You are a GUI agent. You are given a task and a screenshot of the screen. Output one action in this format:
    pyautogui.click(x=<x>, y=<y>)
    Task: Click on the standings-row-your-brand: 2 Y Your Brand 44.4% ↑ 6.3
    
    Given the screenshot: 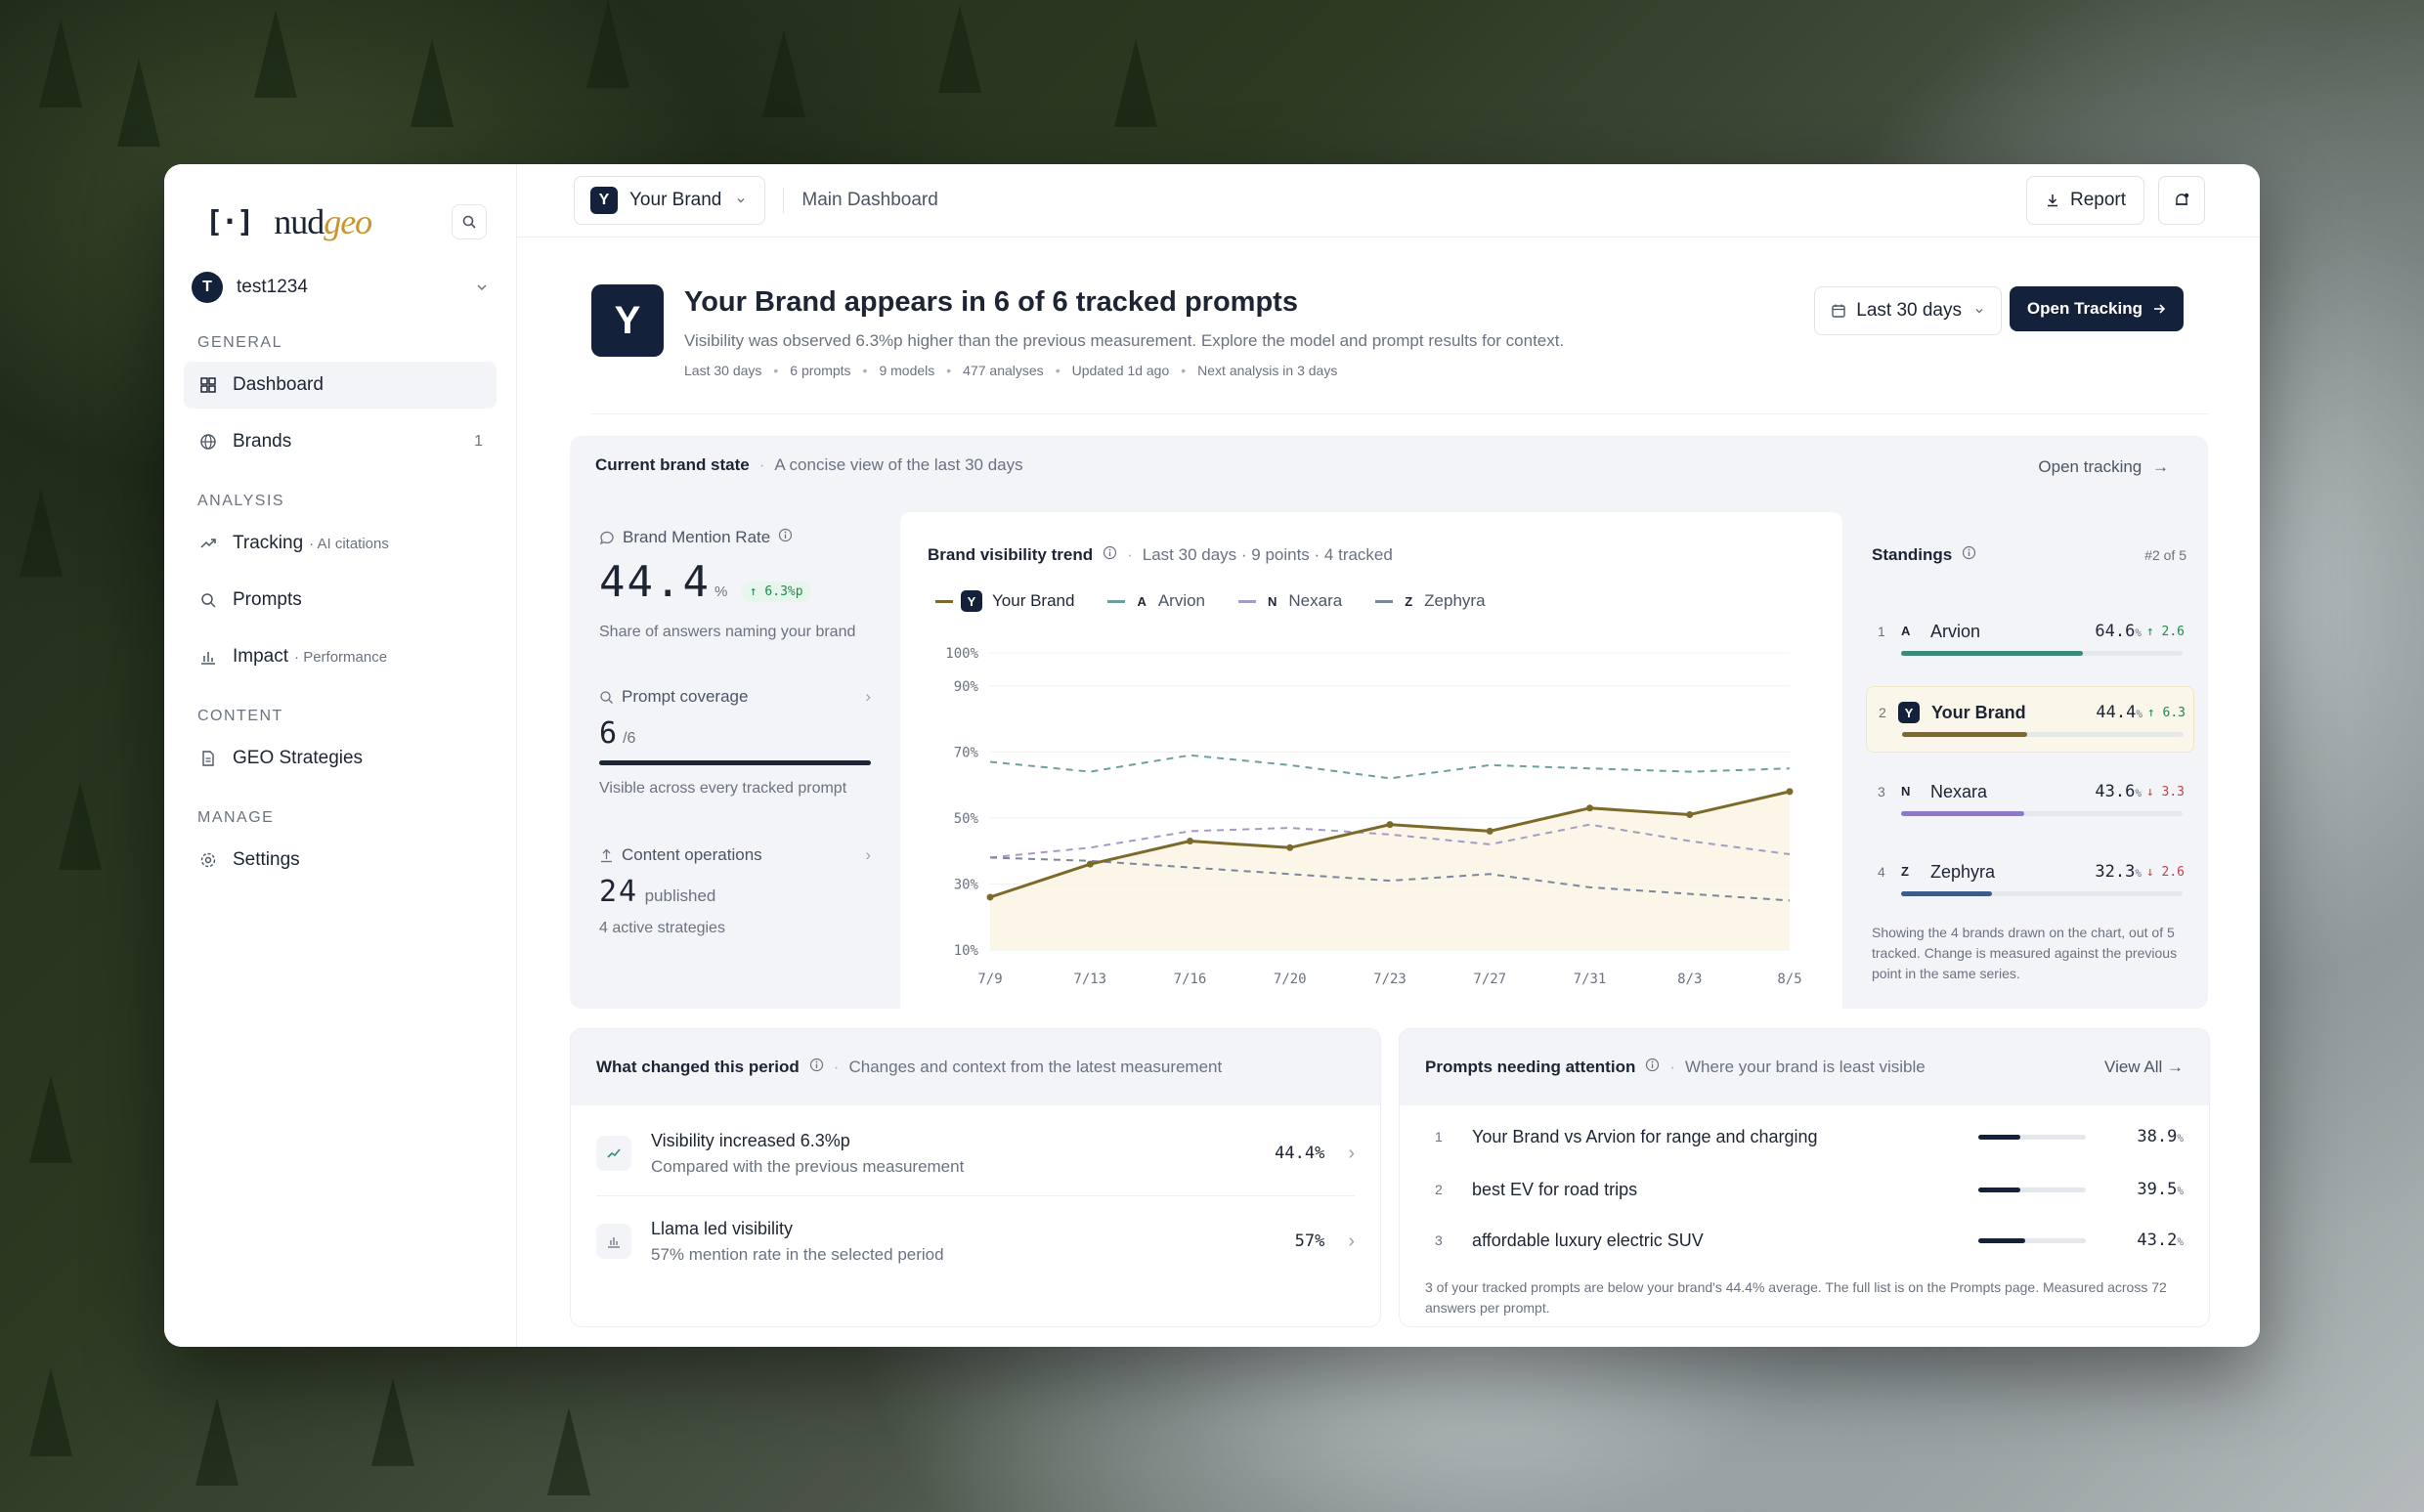 What is the action you would take?
    pyautogui.click(x=2030, y=719)
    